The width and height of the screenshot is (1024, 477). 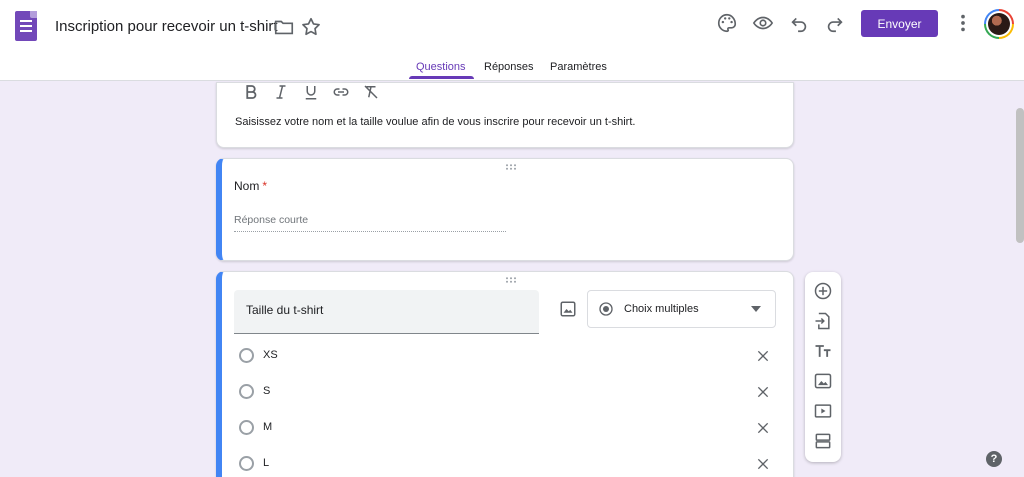 What do you see at coordinates (899, 23) in the screenshot?
I see `send-button: Envoyer` at bounding box center [899, 23].